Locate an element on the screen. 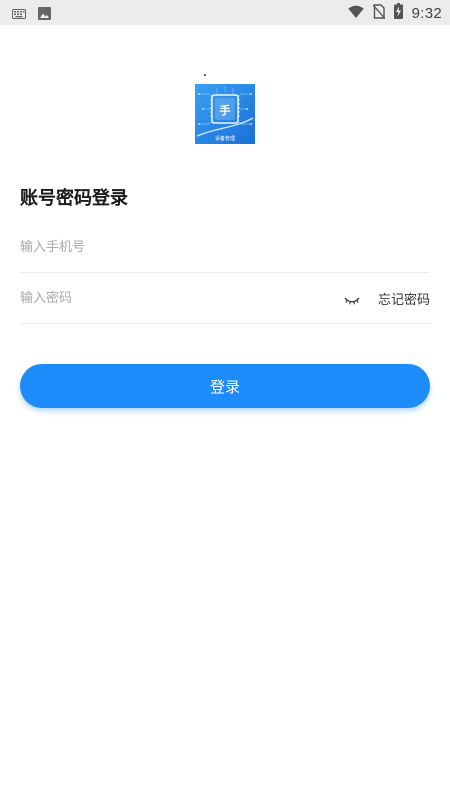 The height and width of the screenshot is (800, 450). eye-closed-icon is located at coordinates (352, 298).